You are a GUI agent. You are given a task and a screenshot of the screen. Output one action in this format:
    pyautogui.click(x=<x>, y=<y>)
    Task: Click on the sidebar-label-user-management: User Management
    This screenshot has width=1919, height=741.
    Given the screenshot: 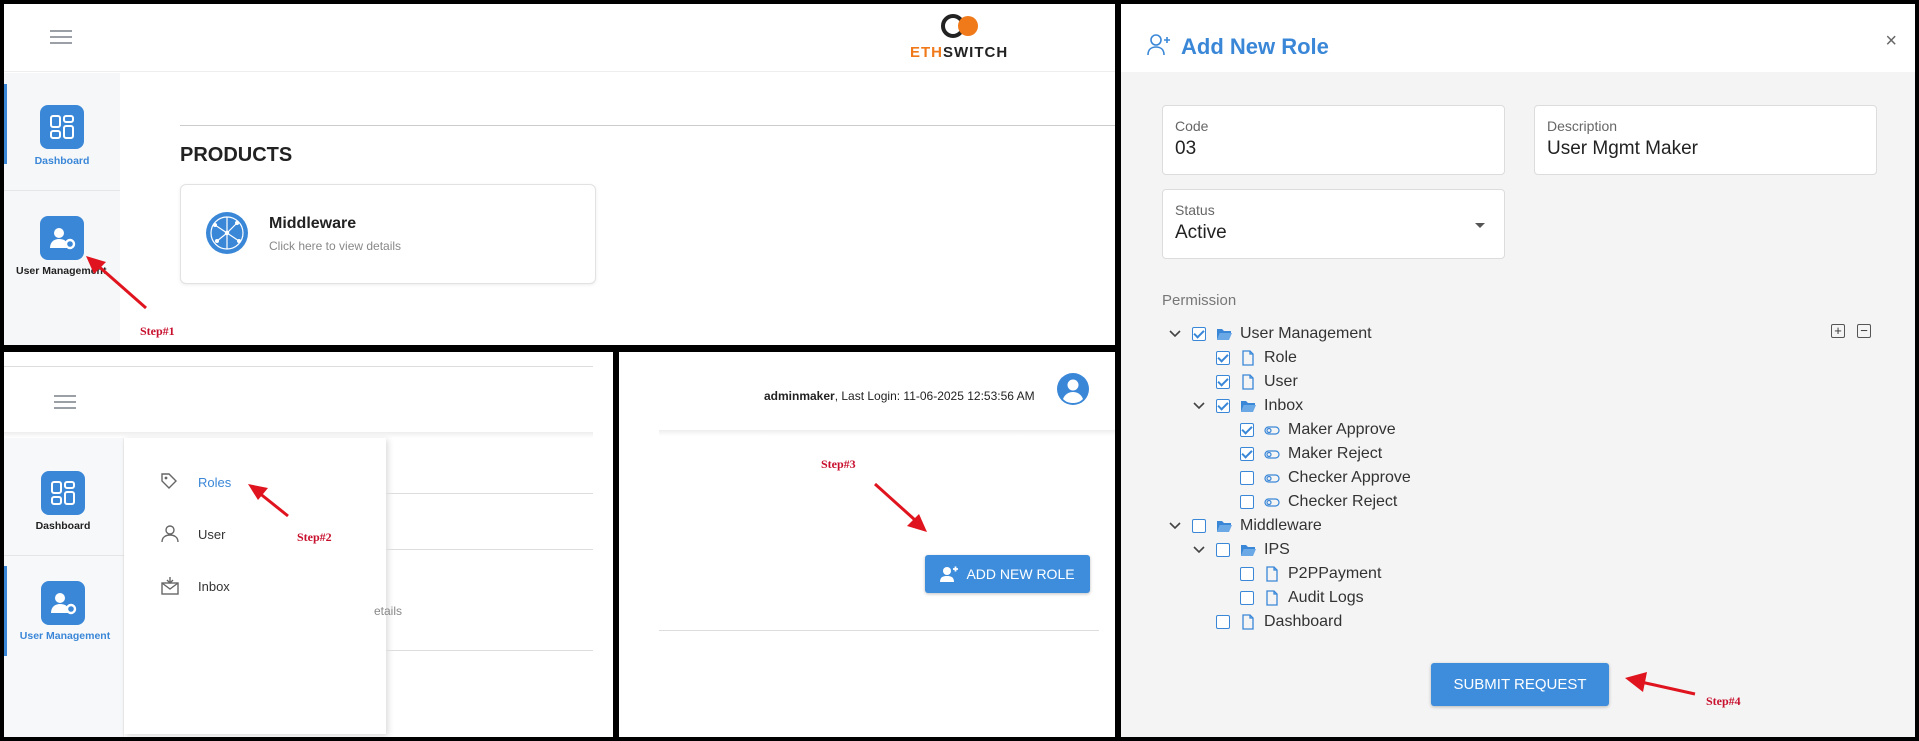 What is the action you would take?
    pyautogui.click(x=65, y=636)
    